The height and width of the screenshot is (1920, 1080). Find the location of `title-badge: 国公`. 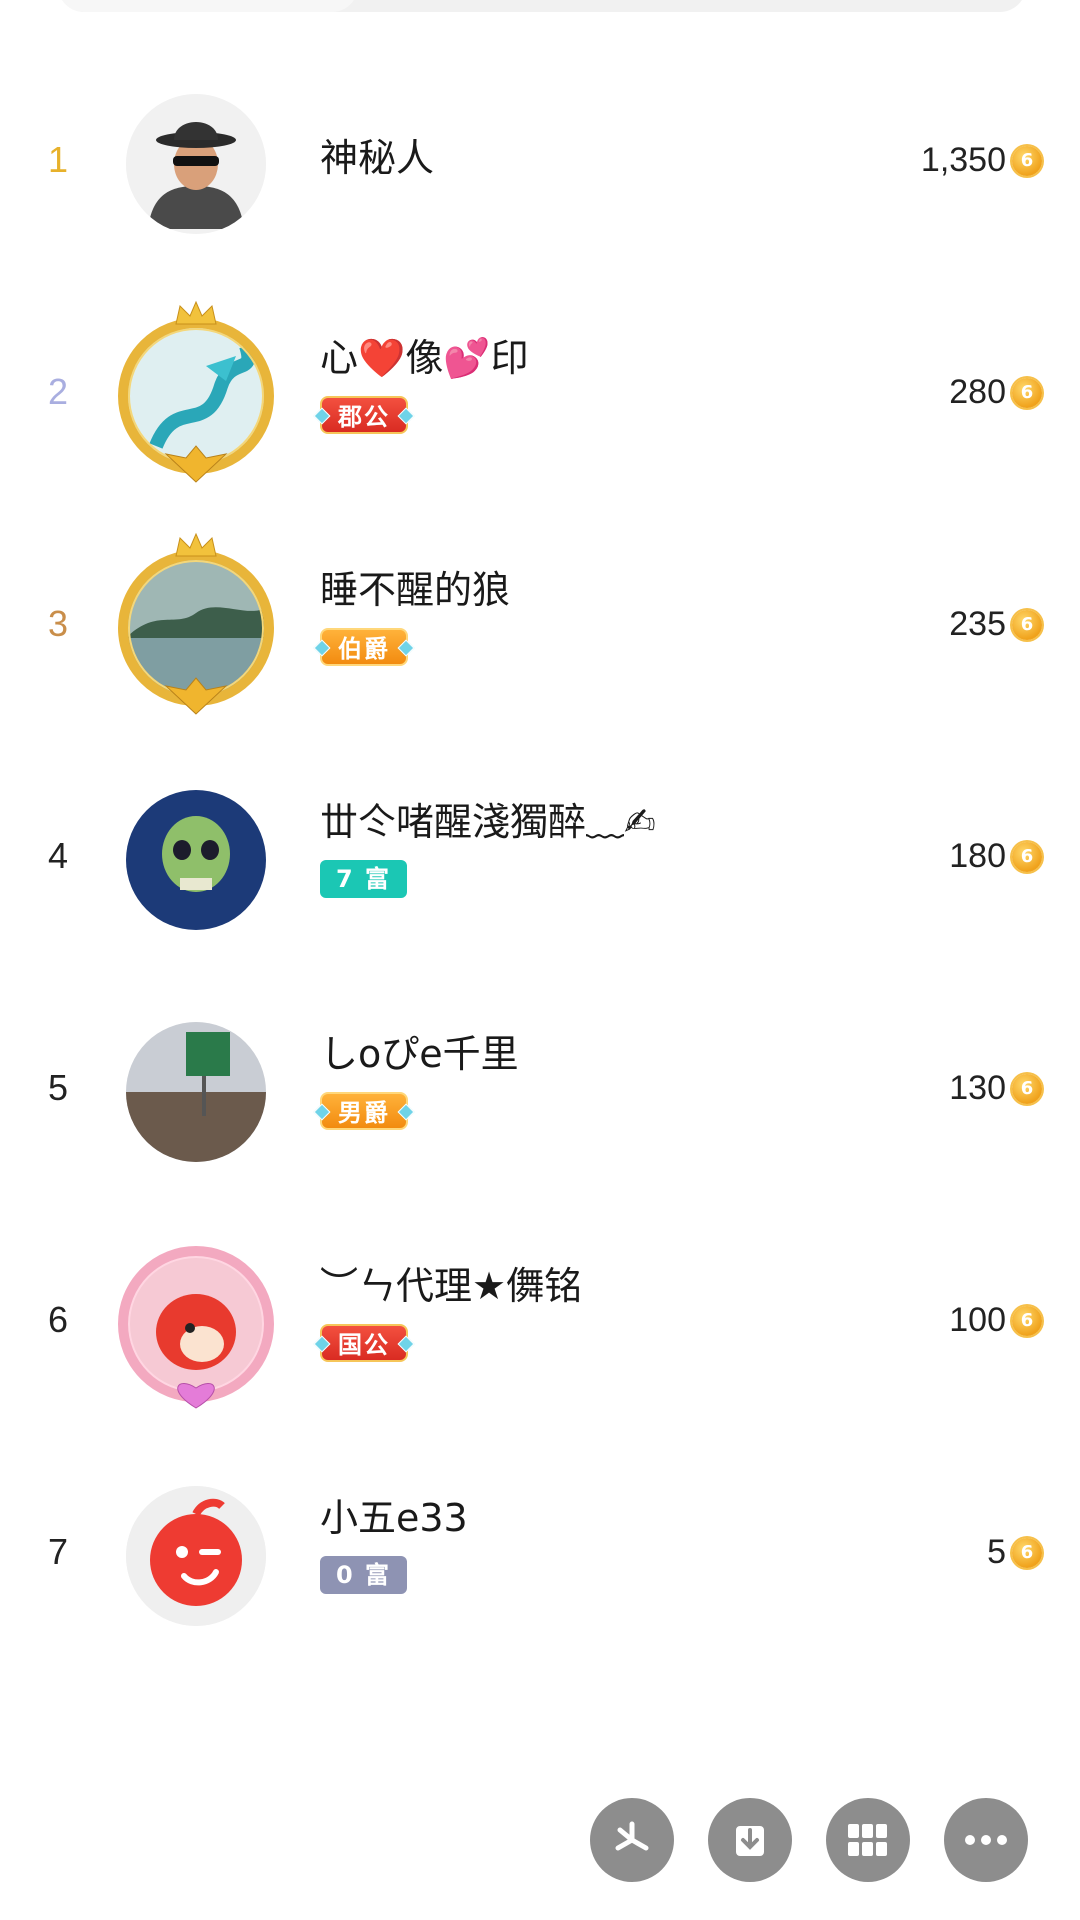

title-badge: 国公 is located at coordinates (364, 1343).